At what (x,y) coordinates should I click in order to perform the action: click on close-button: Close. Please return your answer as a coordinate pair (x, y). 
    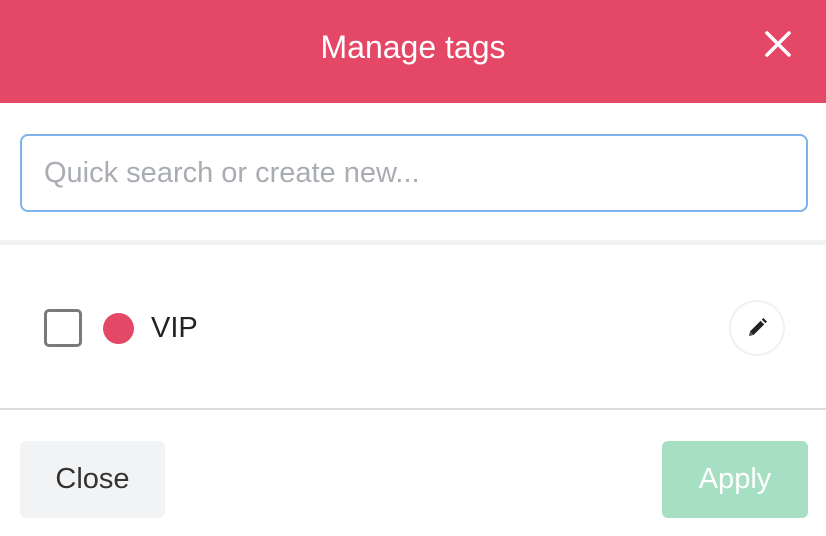
    Looking at the image, I should click on (92, 479).